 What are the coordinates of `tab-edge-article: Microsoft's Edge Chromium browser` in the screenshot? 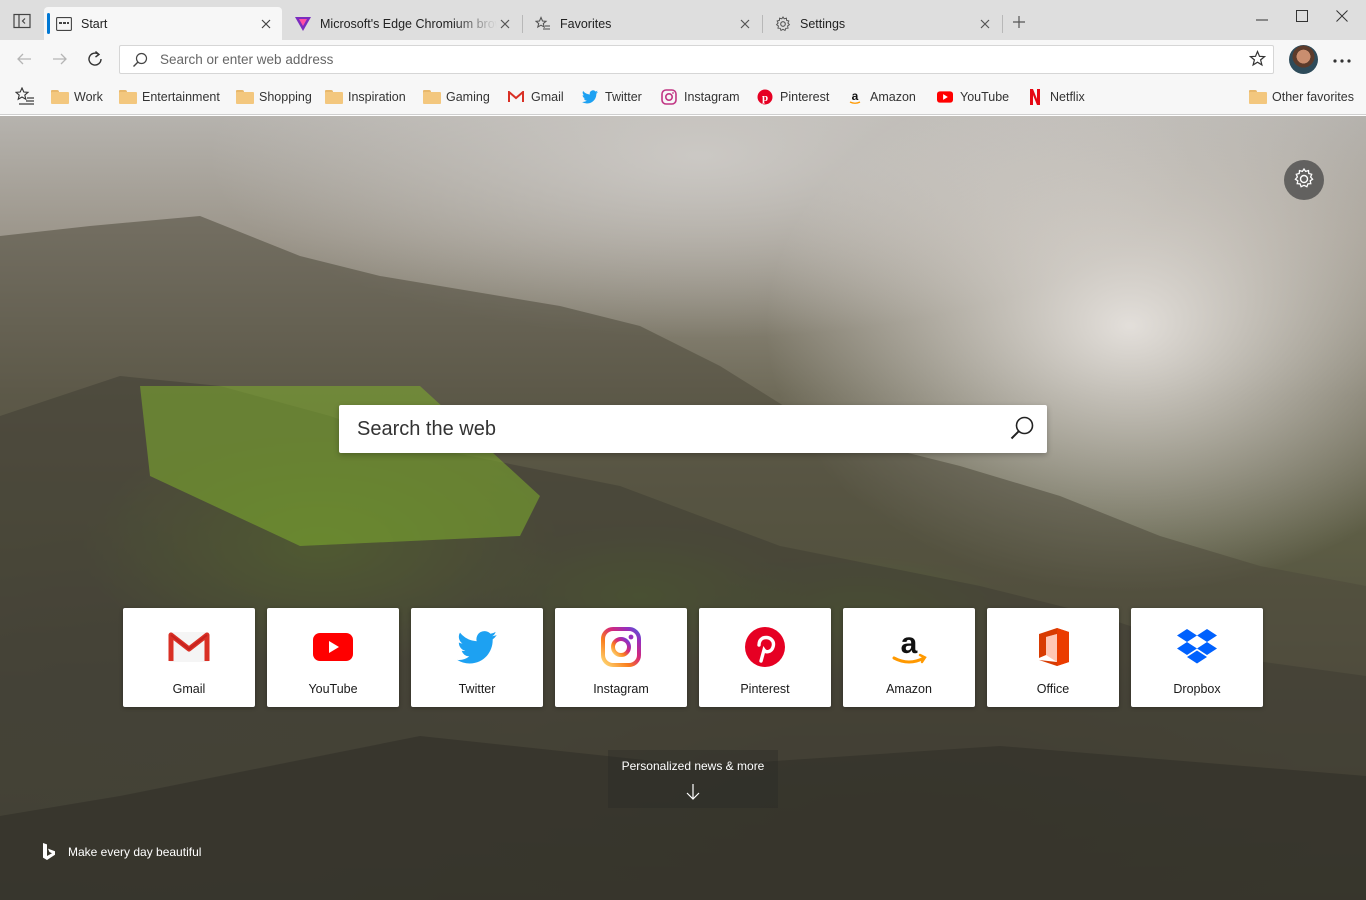 It's located at (402, 23).